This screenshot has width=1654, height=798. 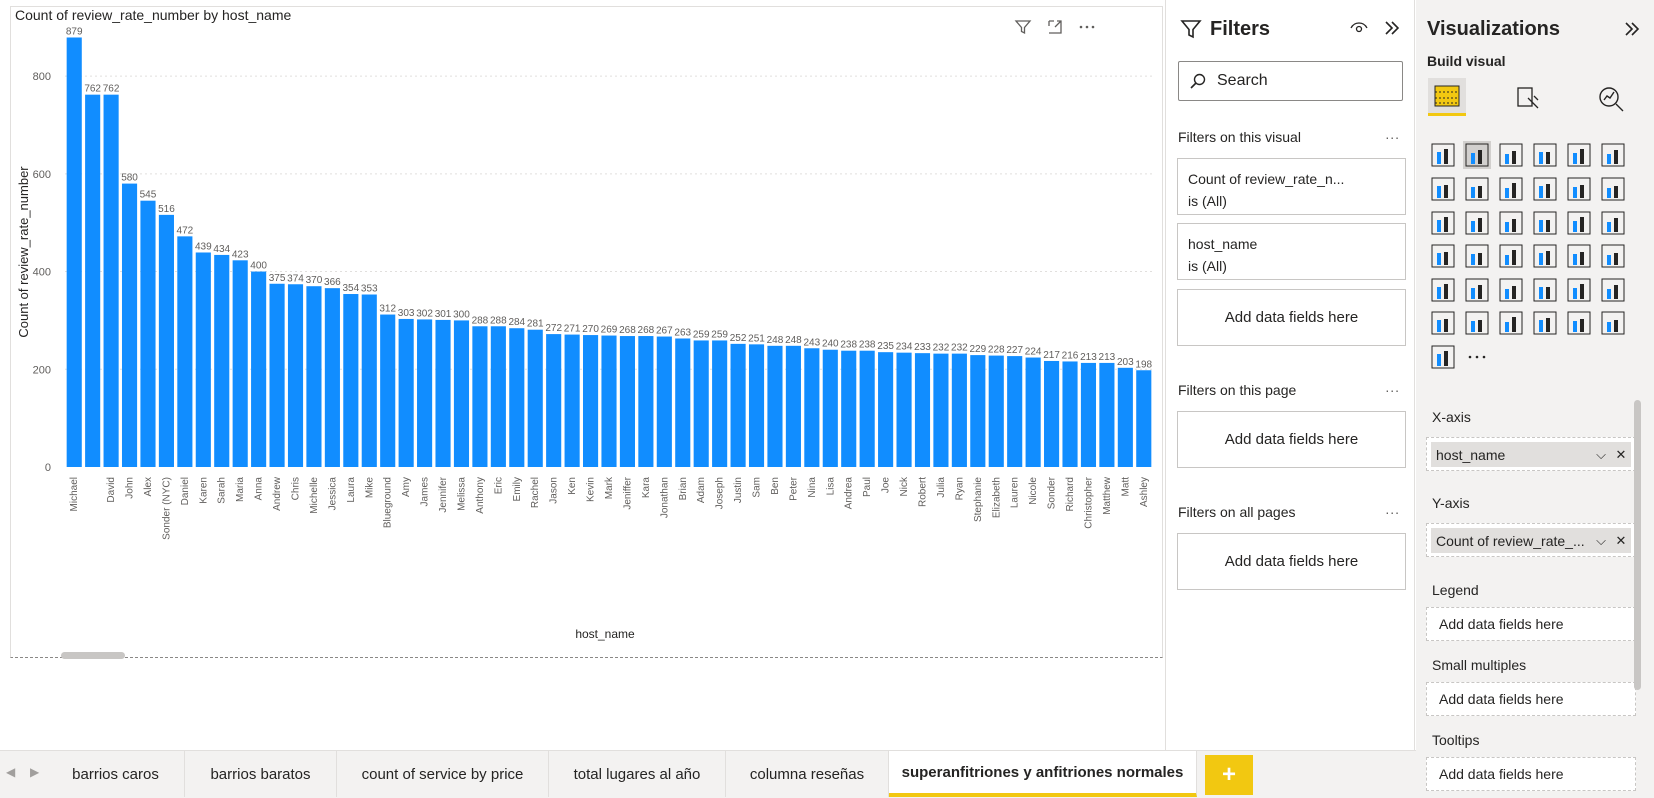 What do you see at coordinates (1443, 223) in the screenshot?
I see `waterfall-icon` at bounding box center [1443, 223].